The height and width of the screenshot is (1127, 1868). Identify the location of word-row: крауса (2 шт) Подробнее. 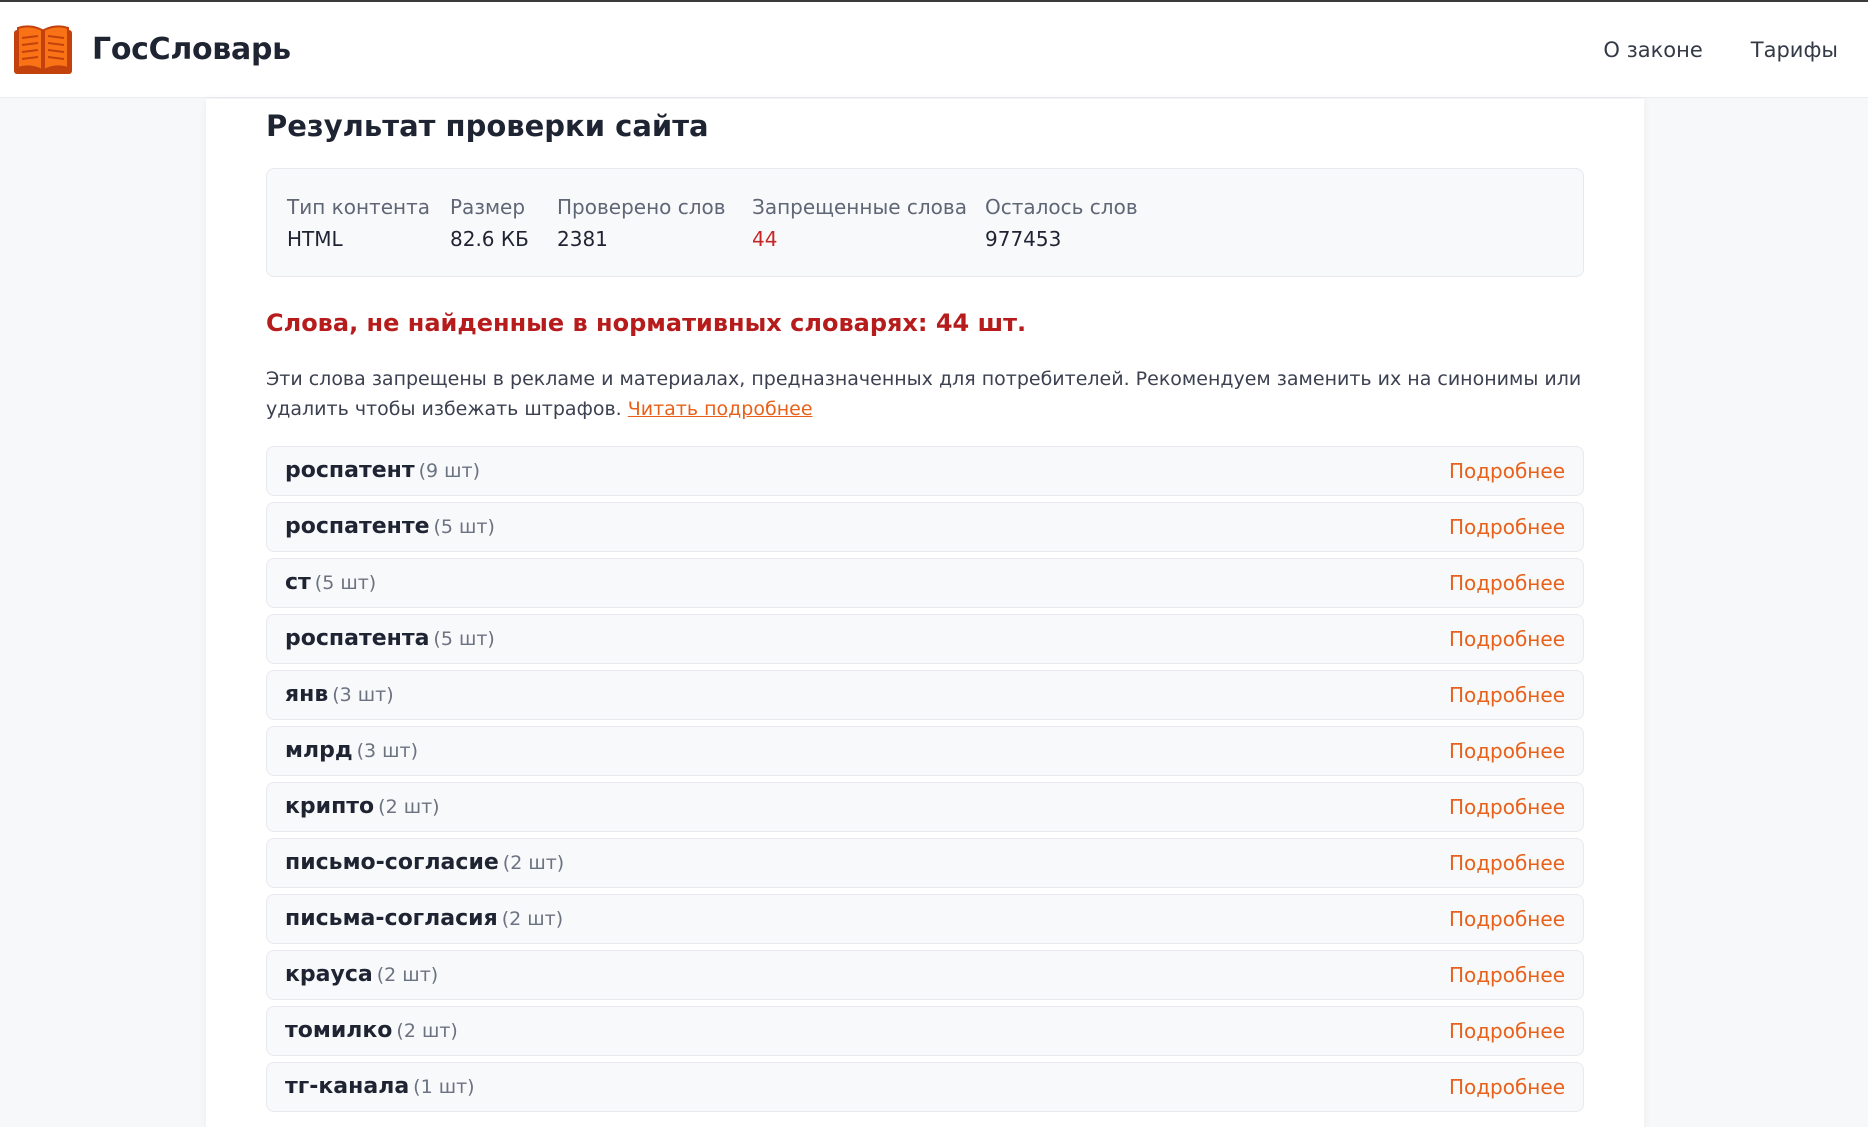
(925, 975).